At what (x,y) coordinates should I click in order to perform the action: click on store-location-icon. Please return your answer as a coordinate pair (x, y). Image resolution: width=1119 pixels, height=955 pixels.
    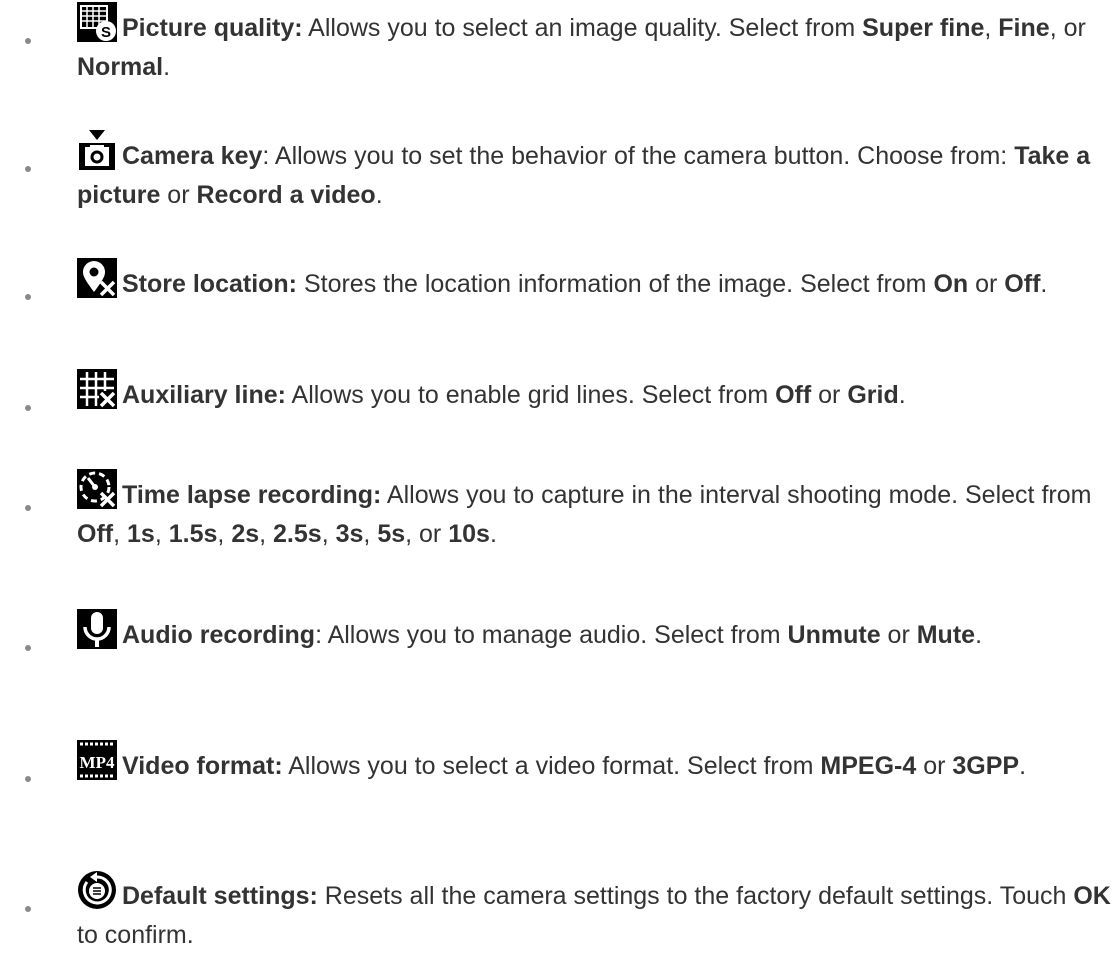
    Looking at the image, I should click on (97, 278).